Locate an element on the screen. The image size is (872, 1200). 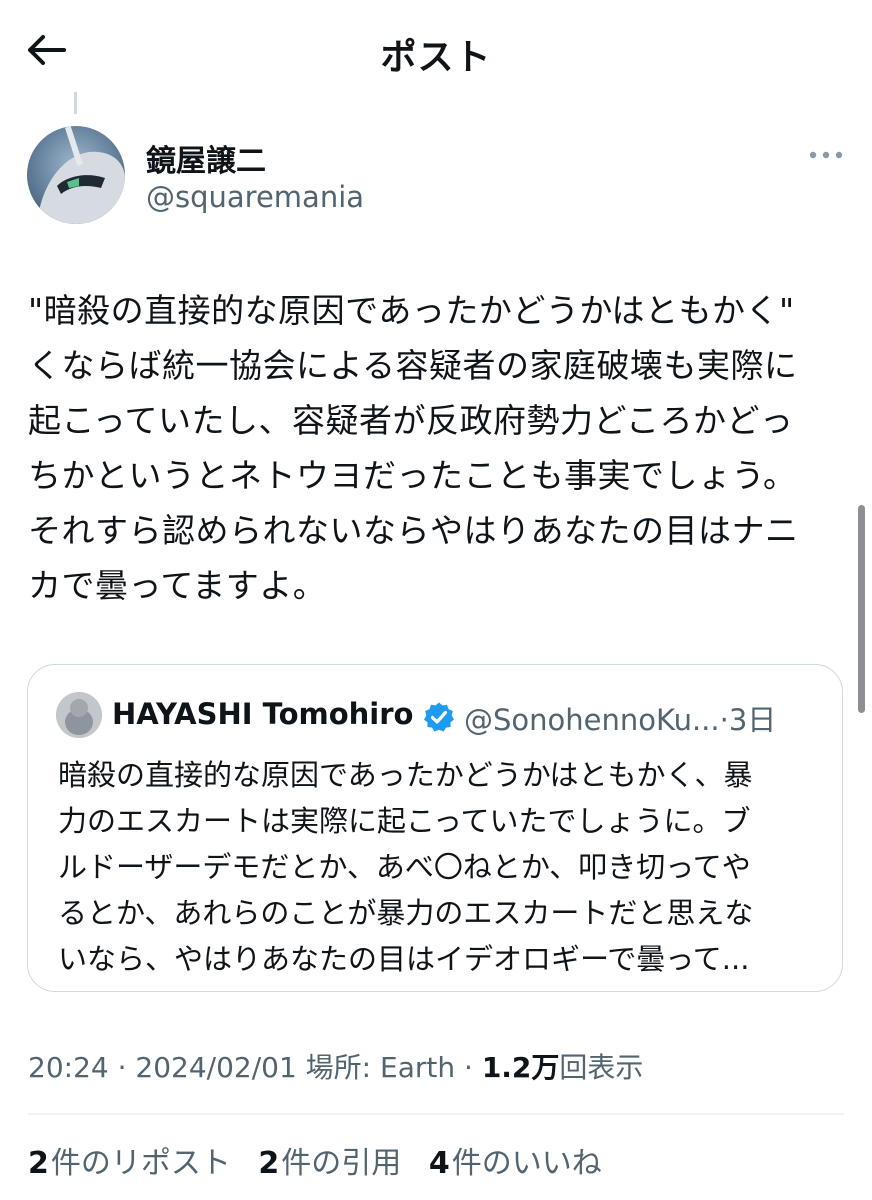
views-count: 1.2万 is located at coordinates (520, 1067).